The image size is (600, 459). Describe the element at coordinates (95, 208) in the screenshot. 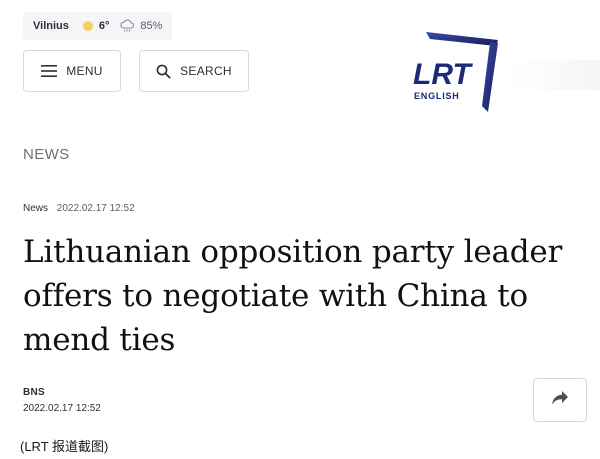

I see `article-datetime: 2022.02.17 12:52` at that location.